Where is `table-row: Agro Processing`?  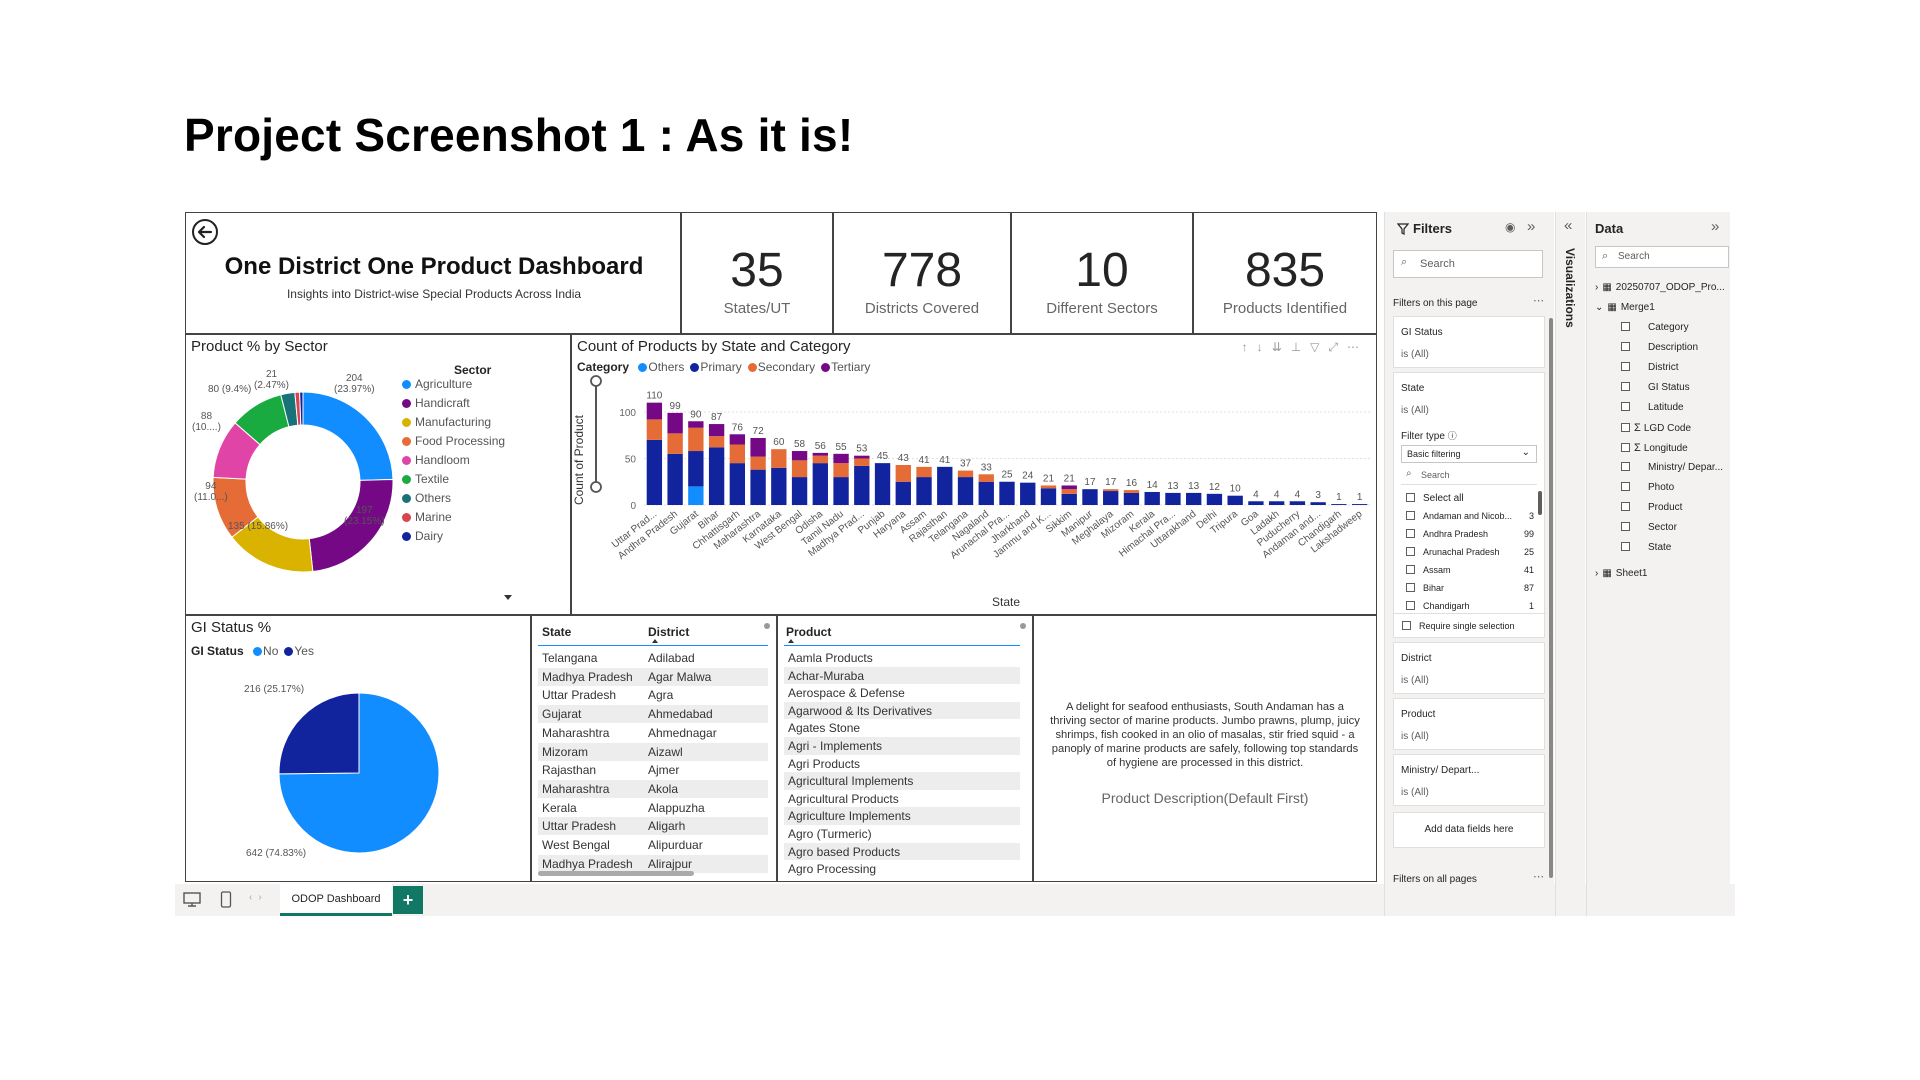 table-row: Agro Processing is located at coordinates (902, 869).